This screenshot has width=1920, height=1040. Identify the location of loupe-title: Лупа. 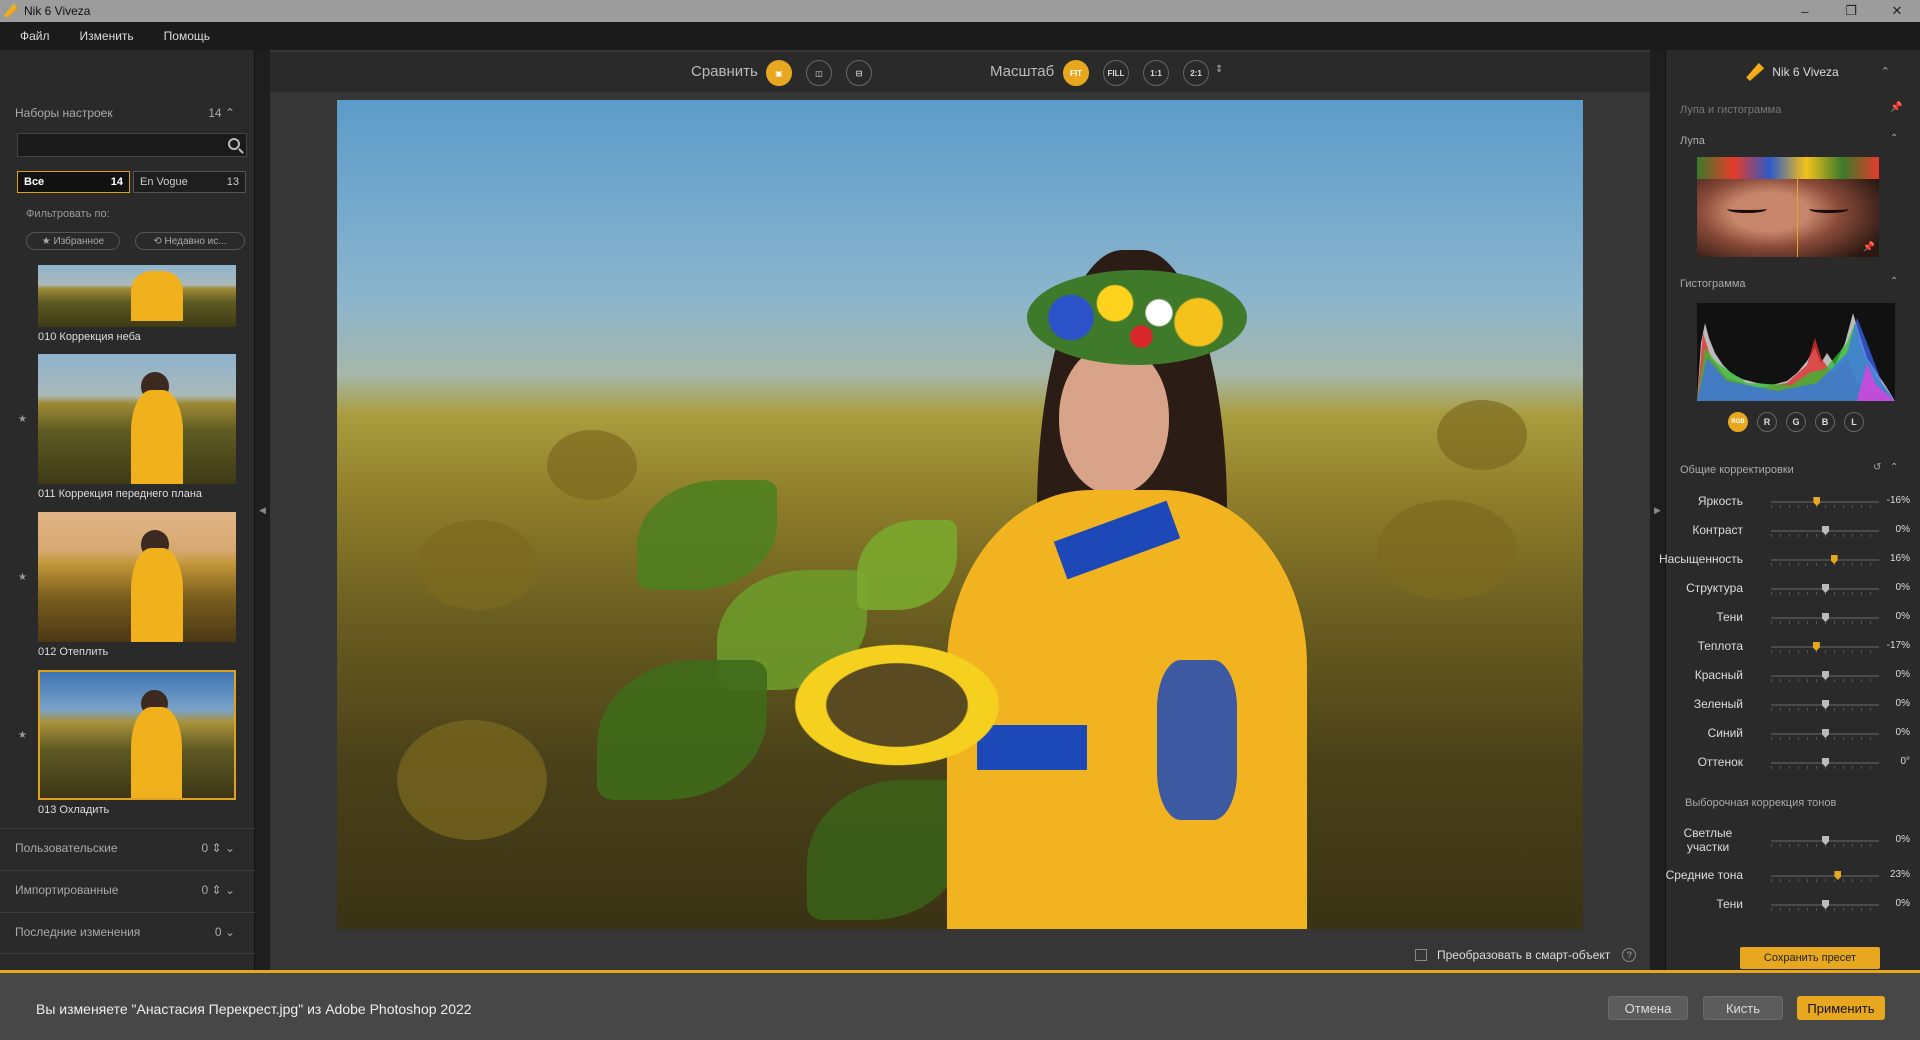
(1692, 141).